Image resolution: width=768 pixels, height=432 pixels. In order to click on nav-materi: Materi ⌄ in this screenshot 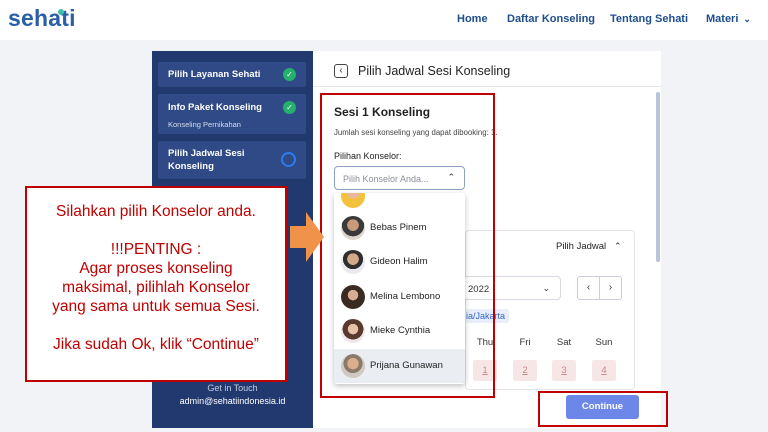, I will do `click(728, 19)`.